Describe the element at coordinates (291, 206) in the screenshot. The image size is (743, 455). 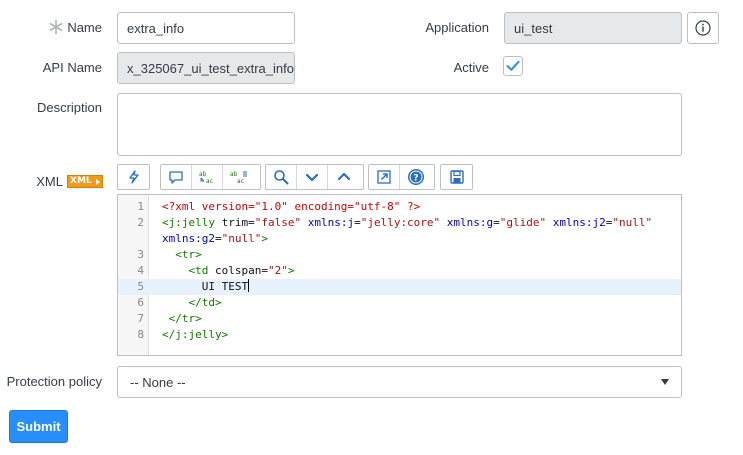
I see `code-text: <?xml version="1.0" encoding="utf-8" ?>` at that location.